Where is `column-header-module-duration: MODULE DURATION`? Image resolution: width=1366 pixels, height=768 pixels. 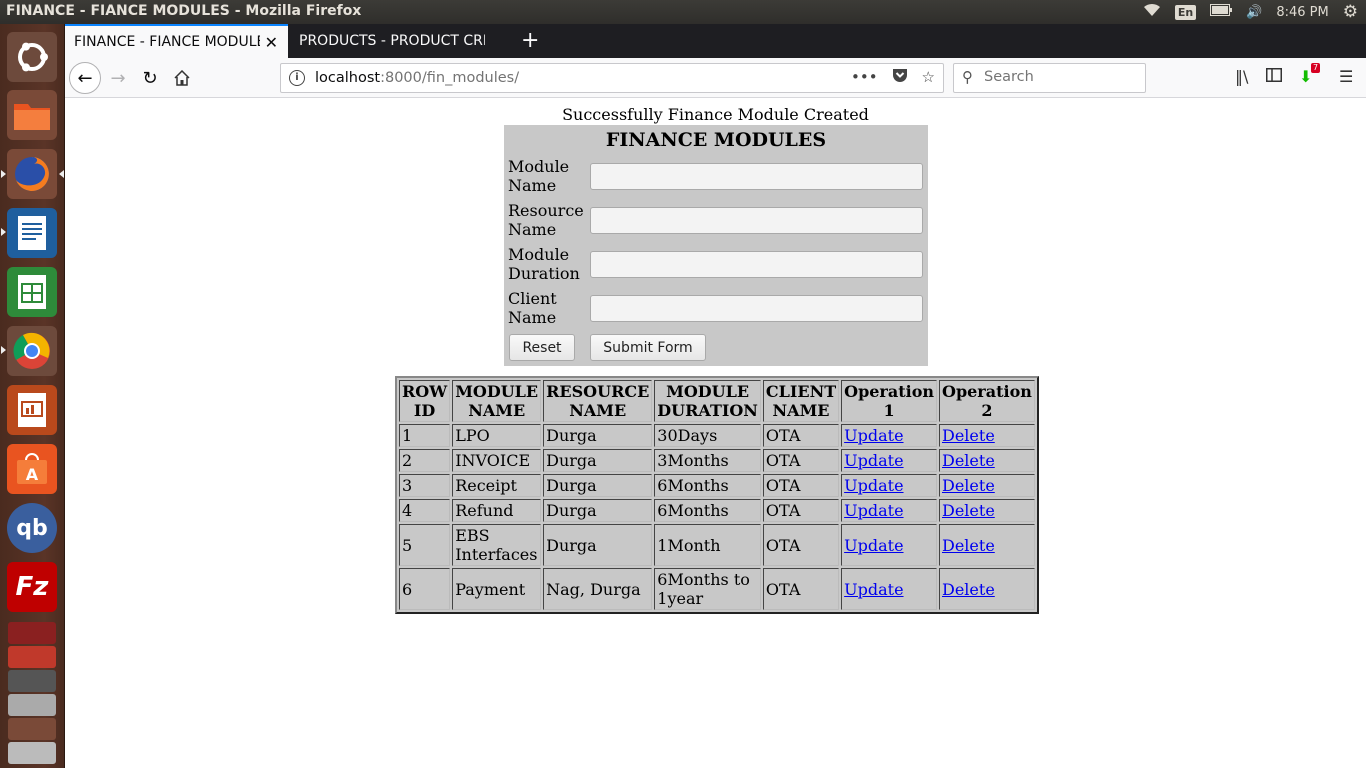
column-header-module-duration: MODULE DURATION is located at coordinates (707, 401).